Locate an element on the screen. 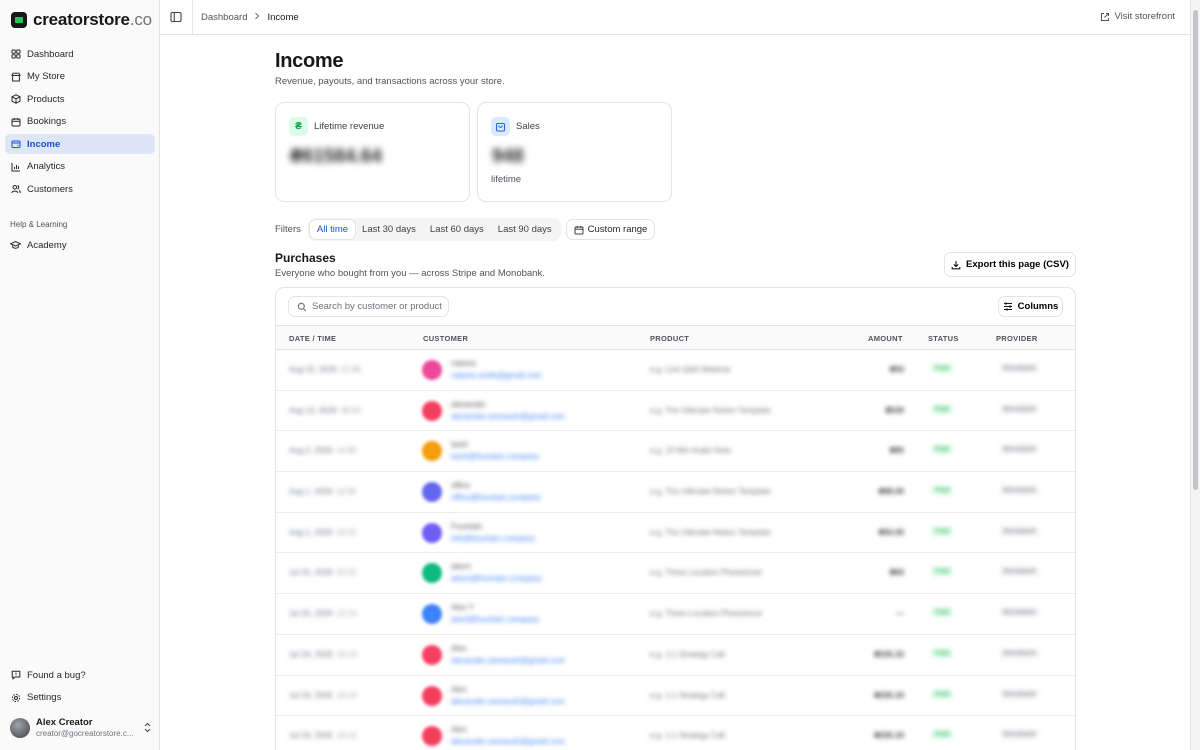 The width and height of the screenshot is (1200, 750). filter-all-time: All time is located at coordinates (332, 229).